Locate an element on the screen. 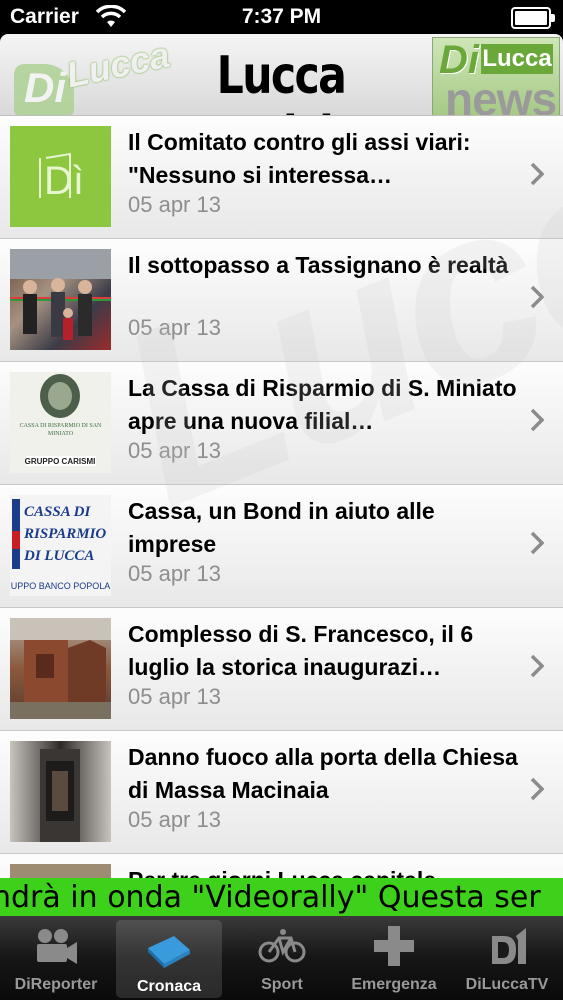 This screenshot has width=563, height=1000. svg-text: Dì is located at coordinates (64, 181).